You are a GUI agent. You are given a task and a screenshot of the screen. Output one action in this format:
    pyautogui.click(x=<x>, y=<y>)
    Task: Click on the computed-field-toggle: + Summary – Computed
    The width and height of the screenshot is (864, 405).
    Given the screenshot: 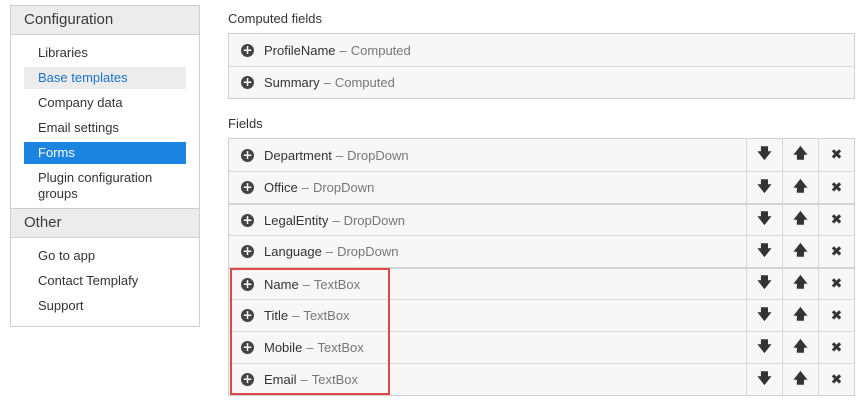 What is the action you would take?
    pyautogui.click(x=541, y=82)
    